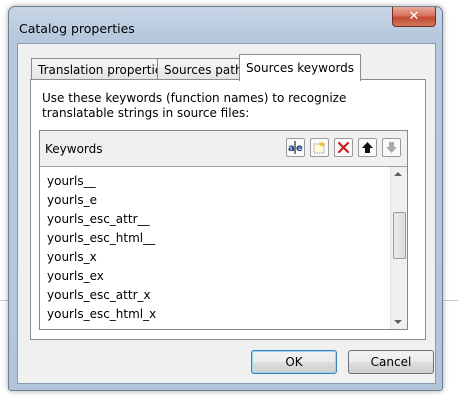  I want to click on move-down-button, so click(391, 147).